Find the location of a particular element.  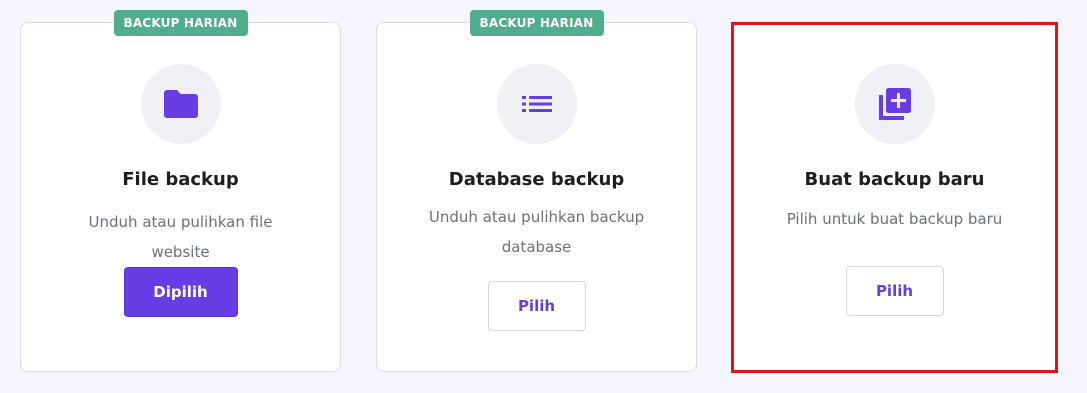

card-description: Unduh atau pulihkan file website is located at coordinates (180, 237).